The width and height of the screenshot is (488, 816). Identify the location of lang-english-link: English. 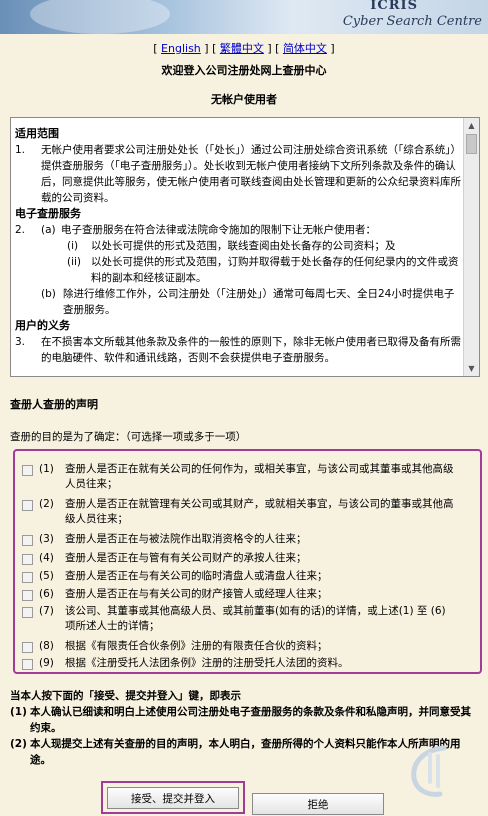
(181, 48).